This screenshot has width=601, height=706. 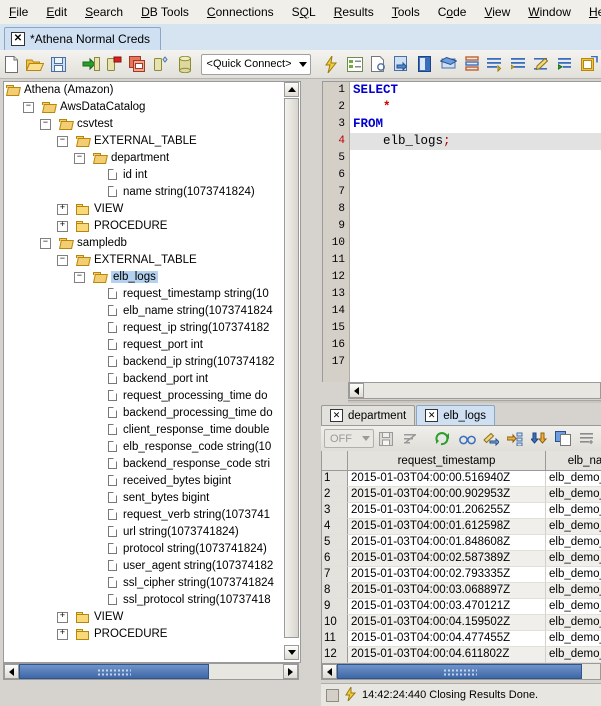 What do you see at coordinates (588, 64) in the screenshot?
I see `export-icon` at bounding box center [588, 64].